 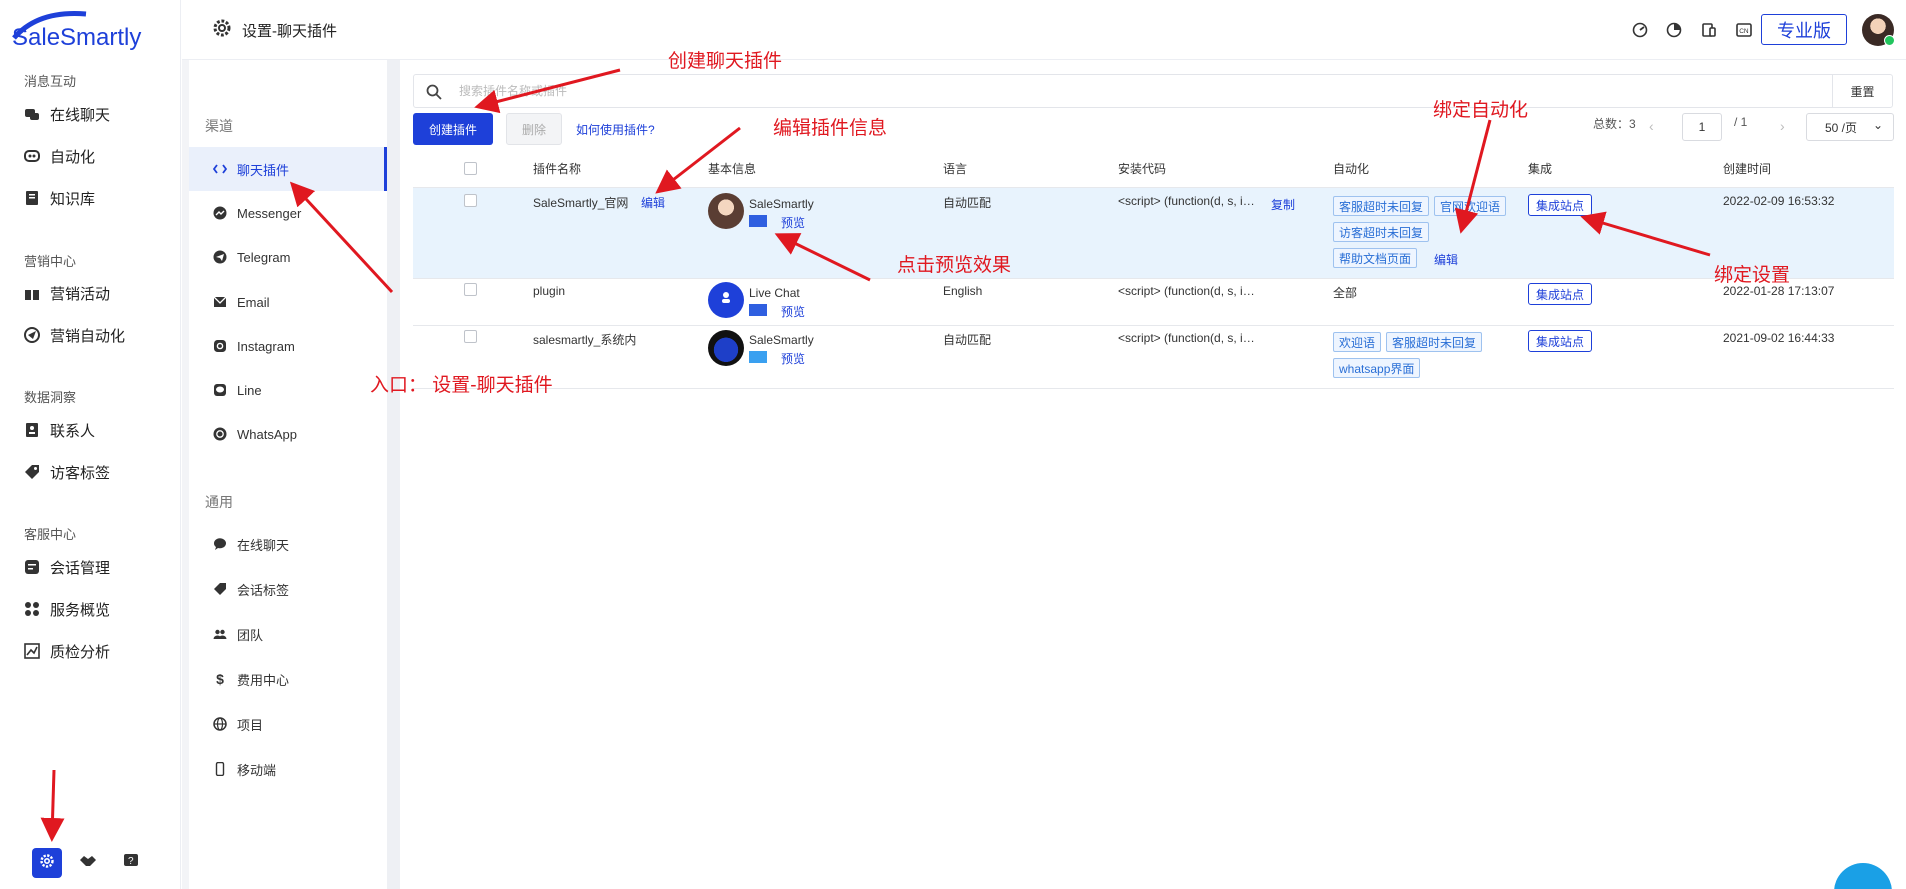 What do you see at coordinates (1470, 206) in the screenshot?
I see `automation-tag: 官网欢迎语` at bounding box center [1470, 206].